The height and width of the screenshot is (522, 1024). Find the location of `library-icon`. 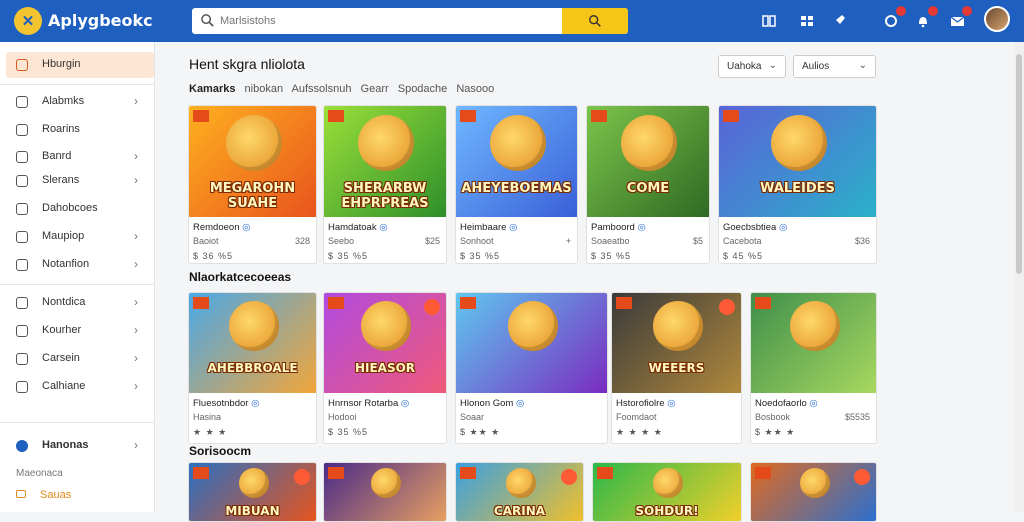

library-icon is located at coordinates (769, 21).